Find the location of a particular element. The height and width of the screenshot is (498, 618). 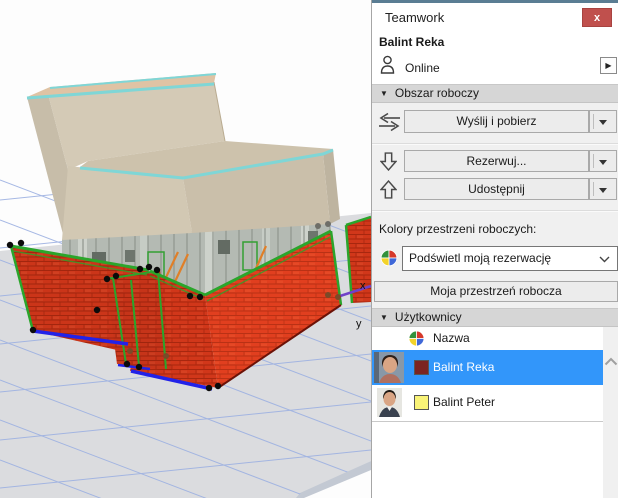

close-button: x is located at coordinates (597, 17).